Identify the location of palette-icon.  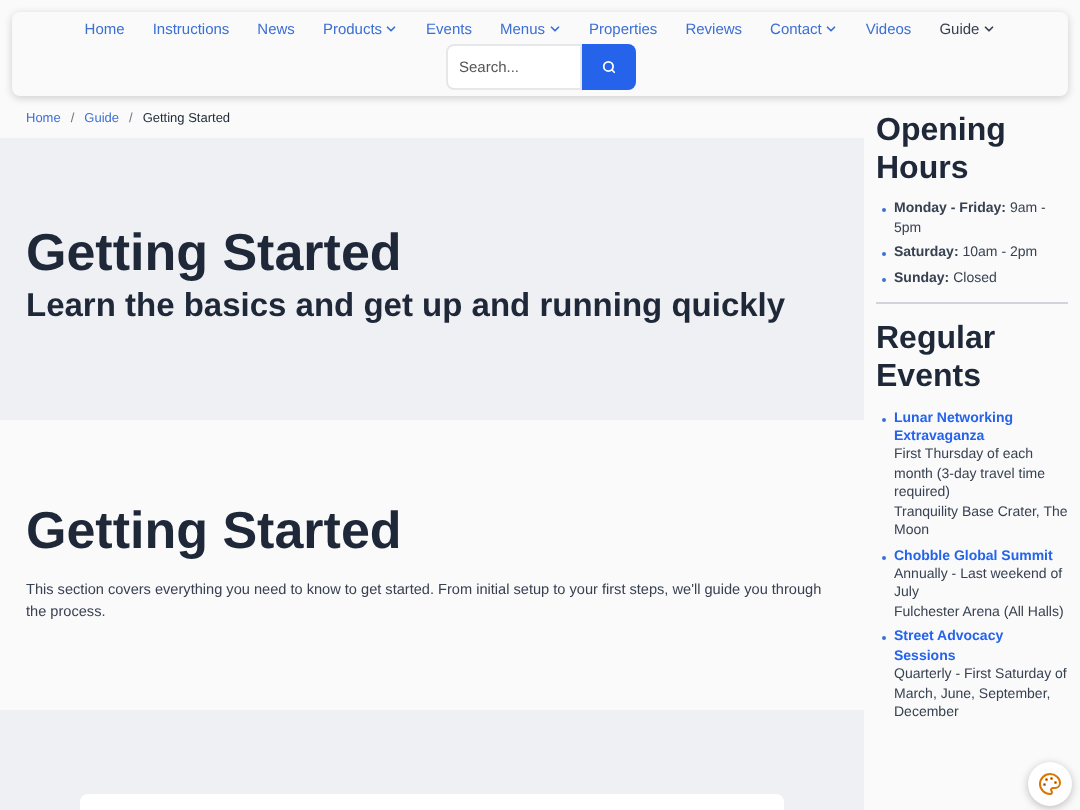
(1050, 784).